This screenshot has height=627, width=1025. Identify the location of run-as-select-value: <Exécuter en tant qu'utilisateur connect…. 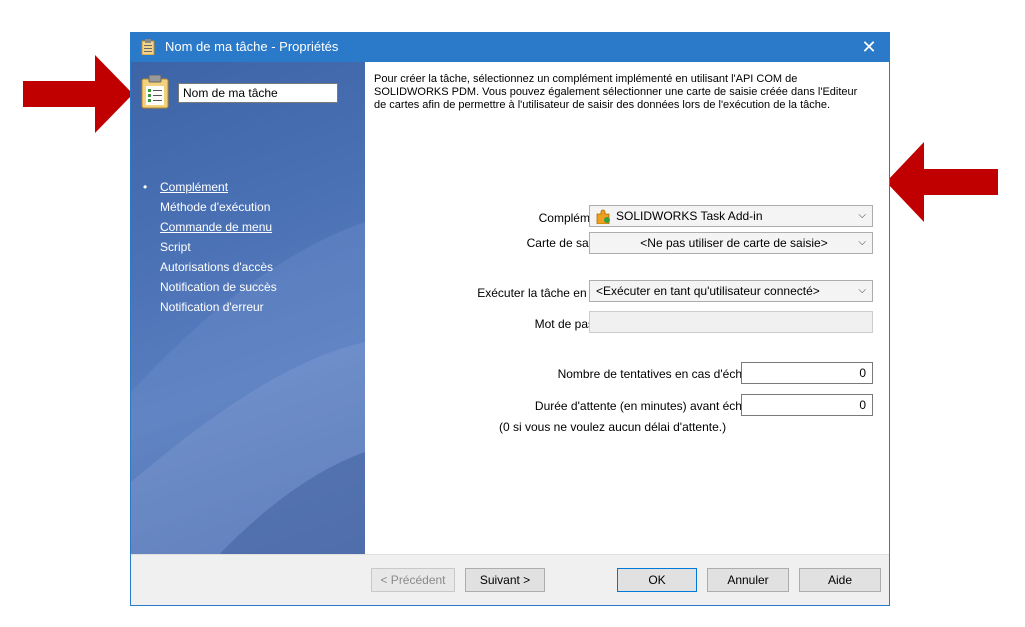
(708, 291).